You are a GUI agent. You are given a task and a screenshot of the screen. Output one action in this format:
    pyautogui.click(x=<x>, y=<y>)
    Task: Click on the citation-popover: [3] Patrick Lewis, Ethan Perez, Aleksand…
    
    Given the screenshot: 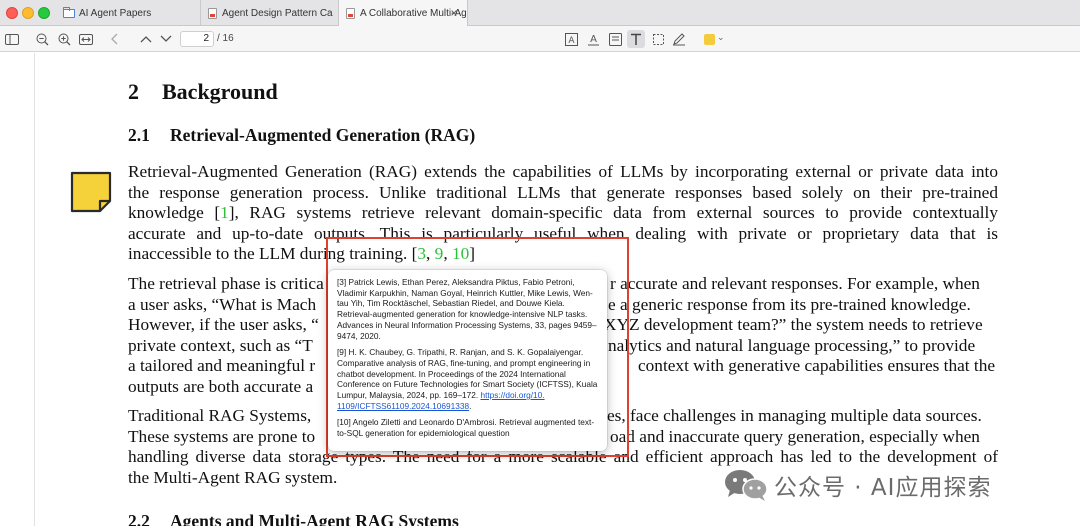 What is the action you would take?
    pyautogui.click(x=467, y=360)
    